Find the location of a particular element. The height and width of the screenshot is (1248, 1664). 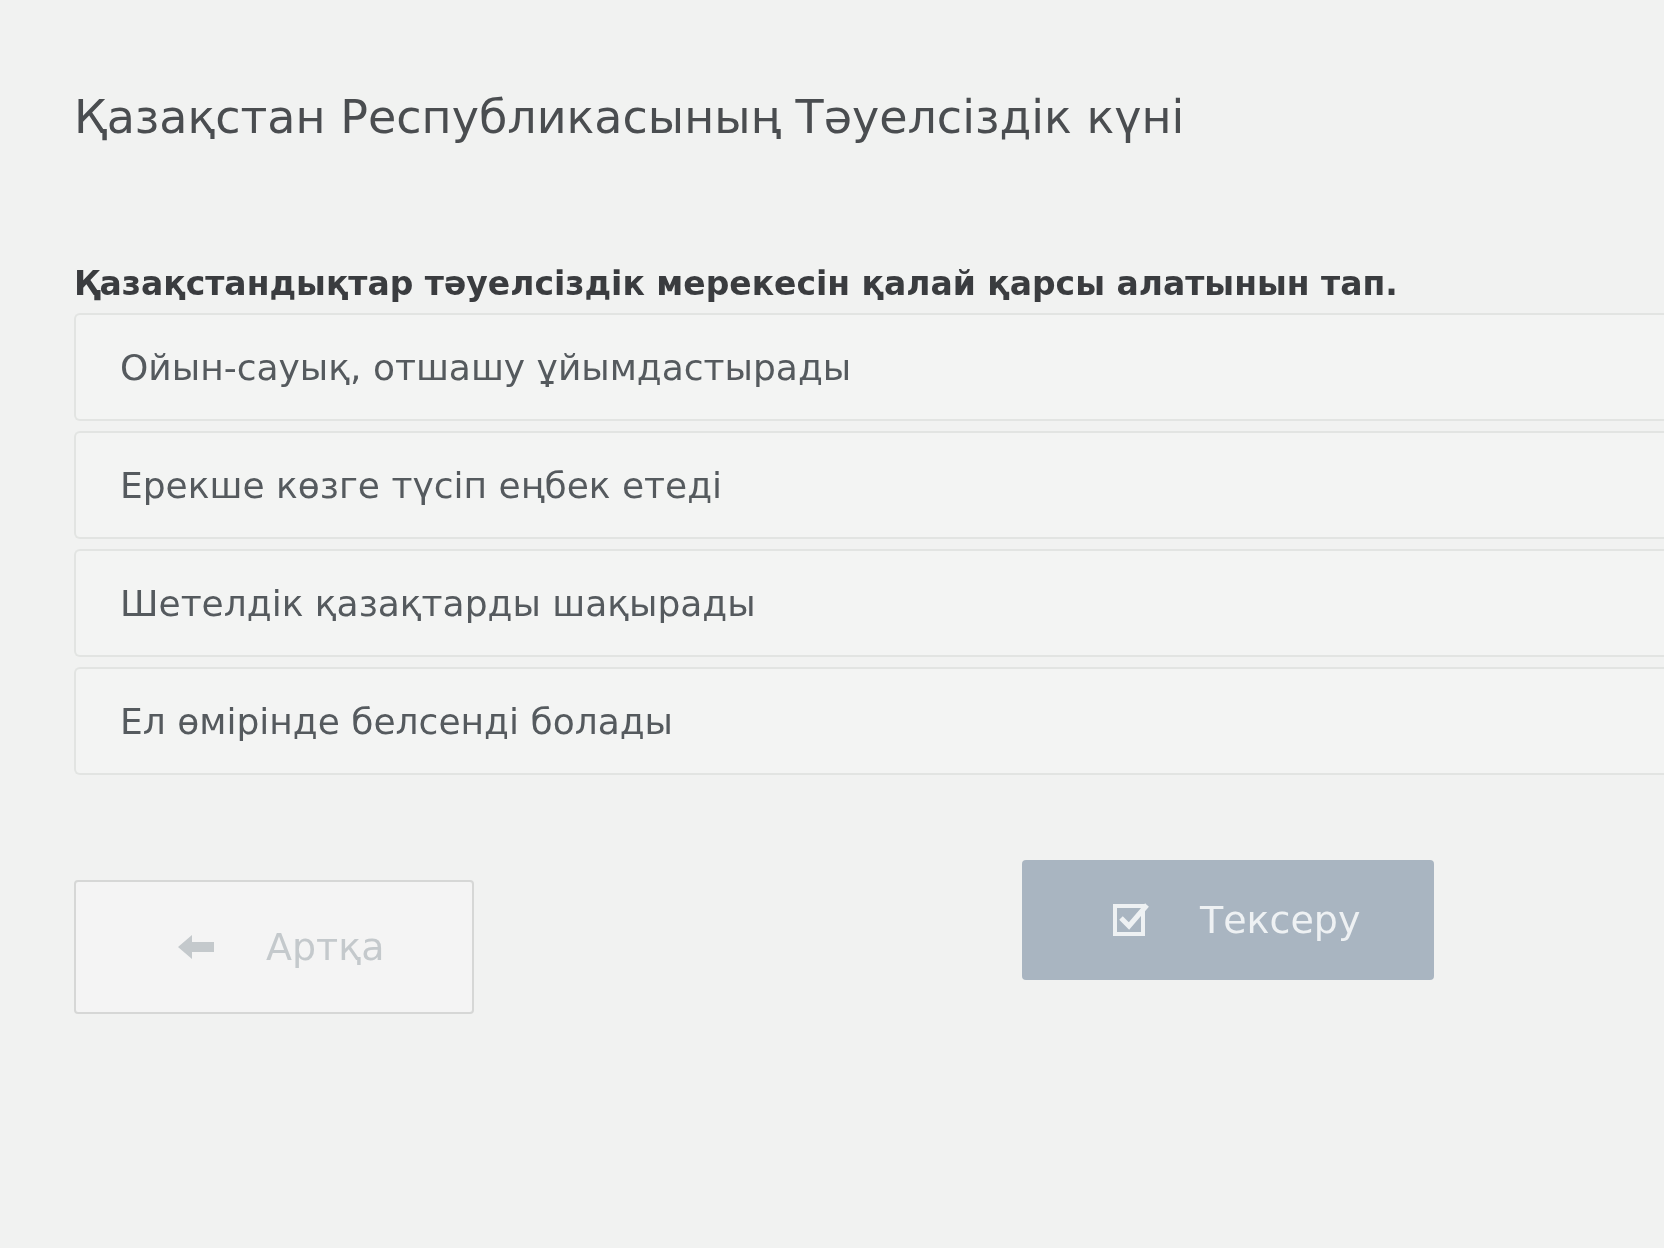

answer-option: Шетелдік қазақтарды шақырады is located at coordinates (869, 603).